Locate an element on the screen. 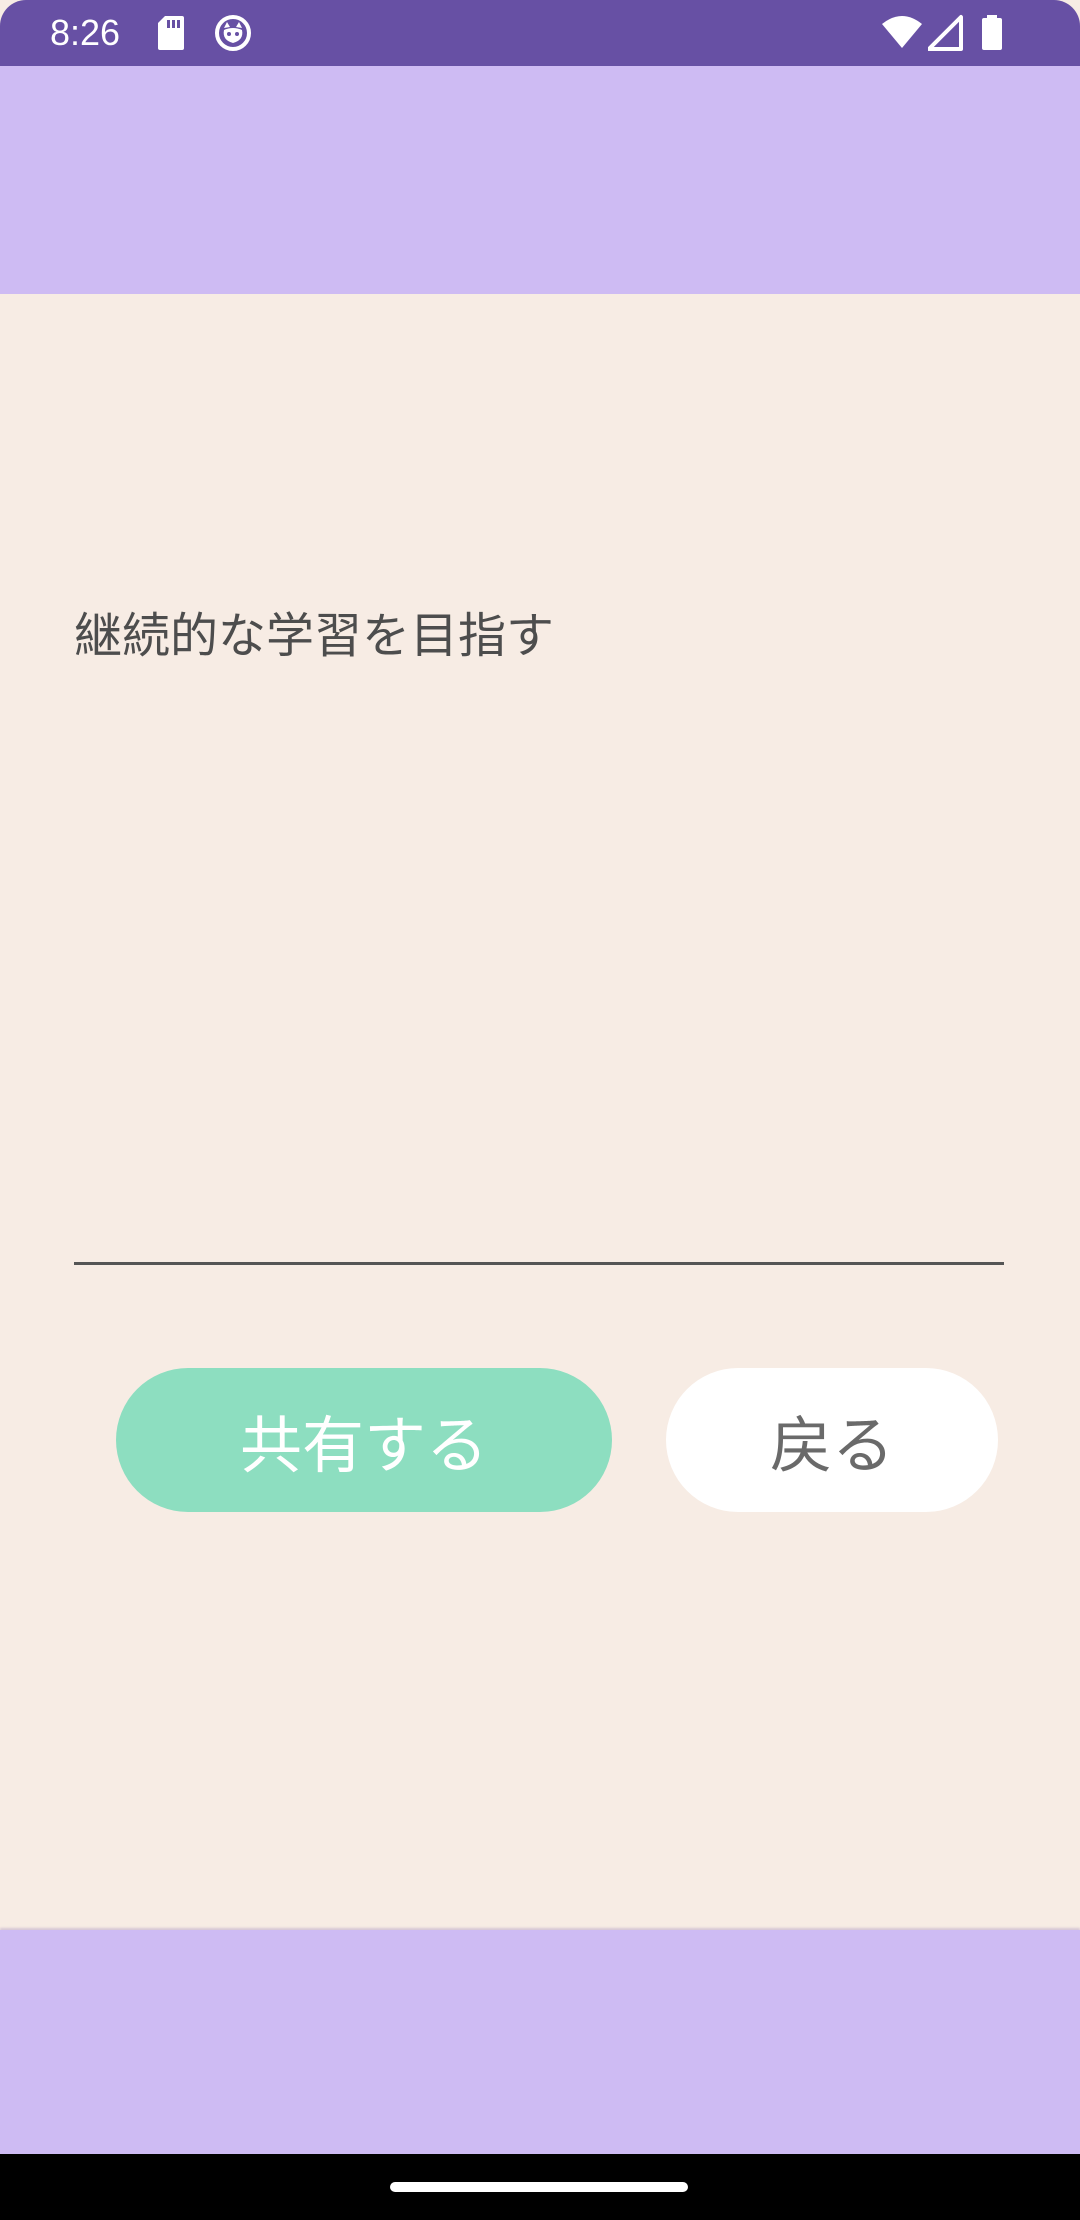 This screenshot has height=2220, width=1080. navigation-bar is located at coordinates (540, 2187).